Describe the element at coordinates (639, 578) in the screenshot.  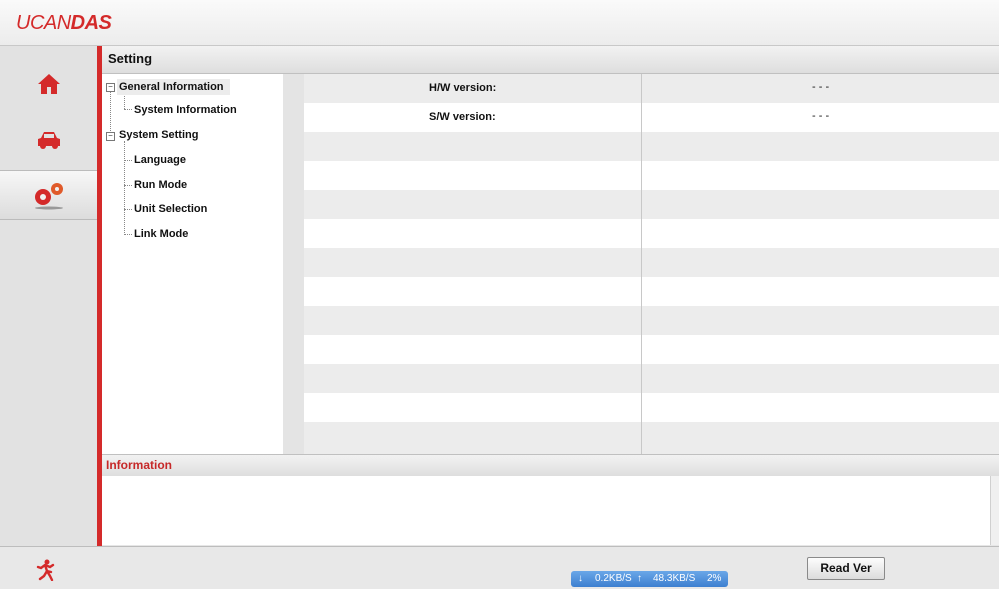
I see `upload-arrow-icon: ↑` at that location.